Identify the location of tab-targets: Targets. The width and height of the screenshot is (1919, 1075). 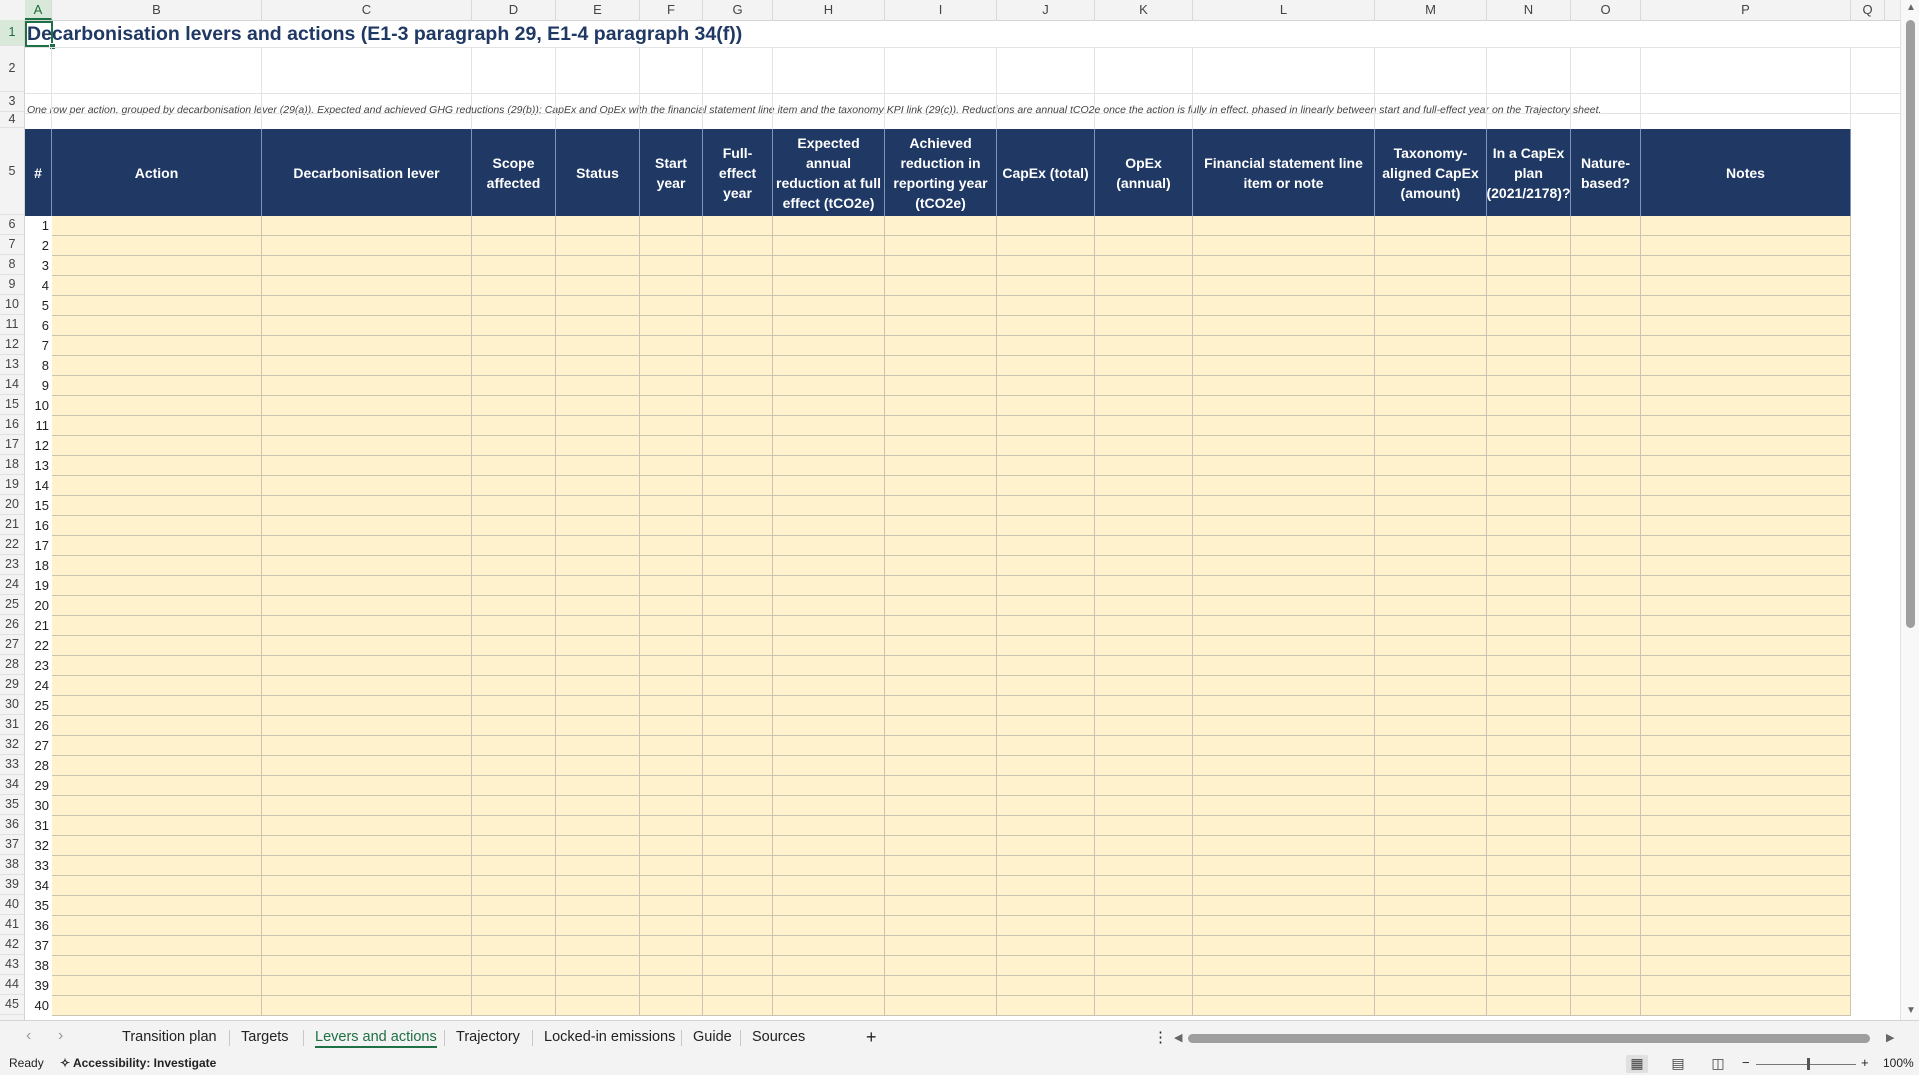
(265, 1037).